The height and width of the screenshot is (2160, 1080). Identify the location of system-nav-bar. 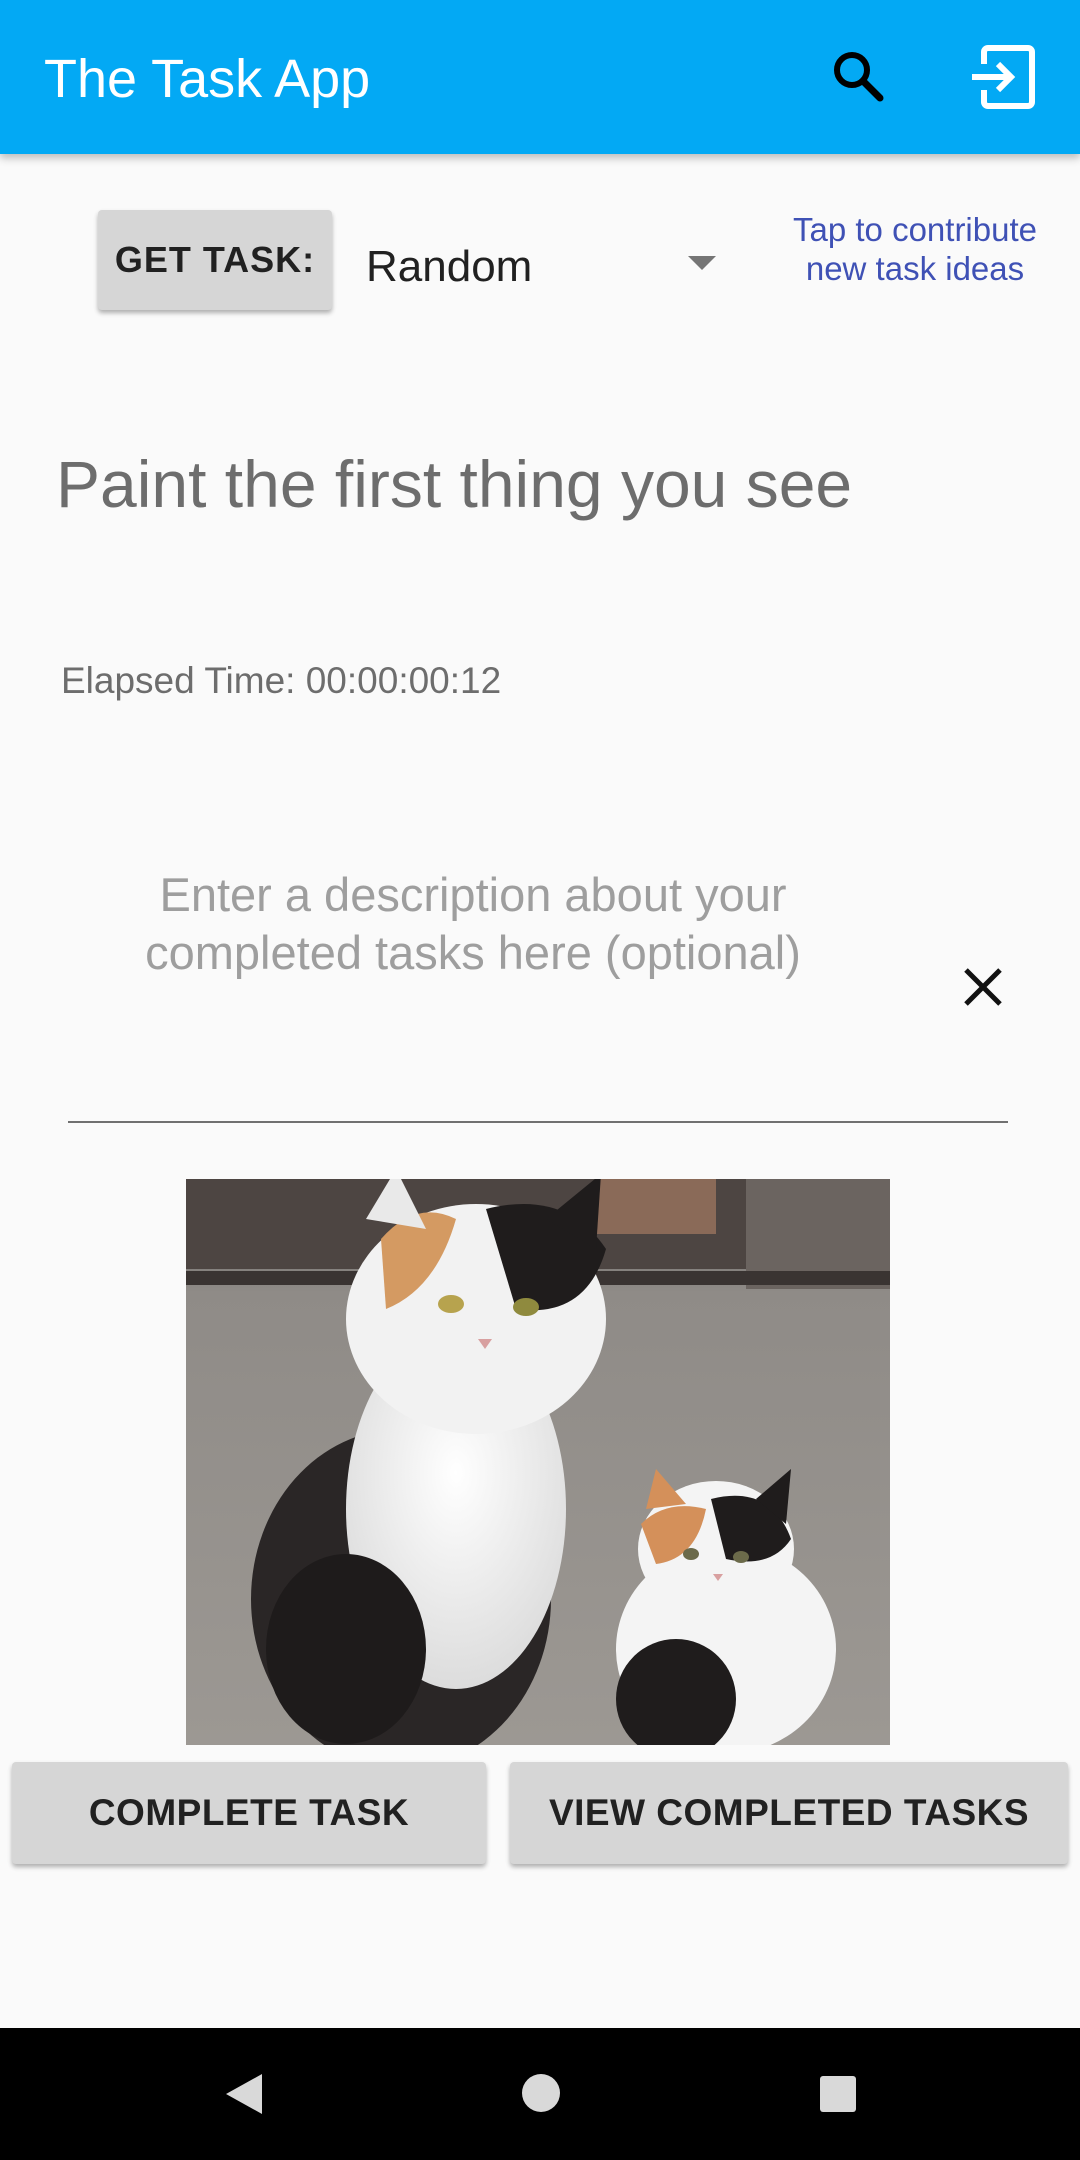
(540, 2094).